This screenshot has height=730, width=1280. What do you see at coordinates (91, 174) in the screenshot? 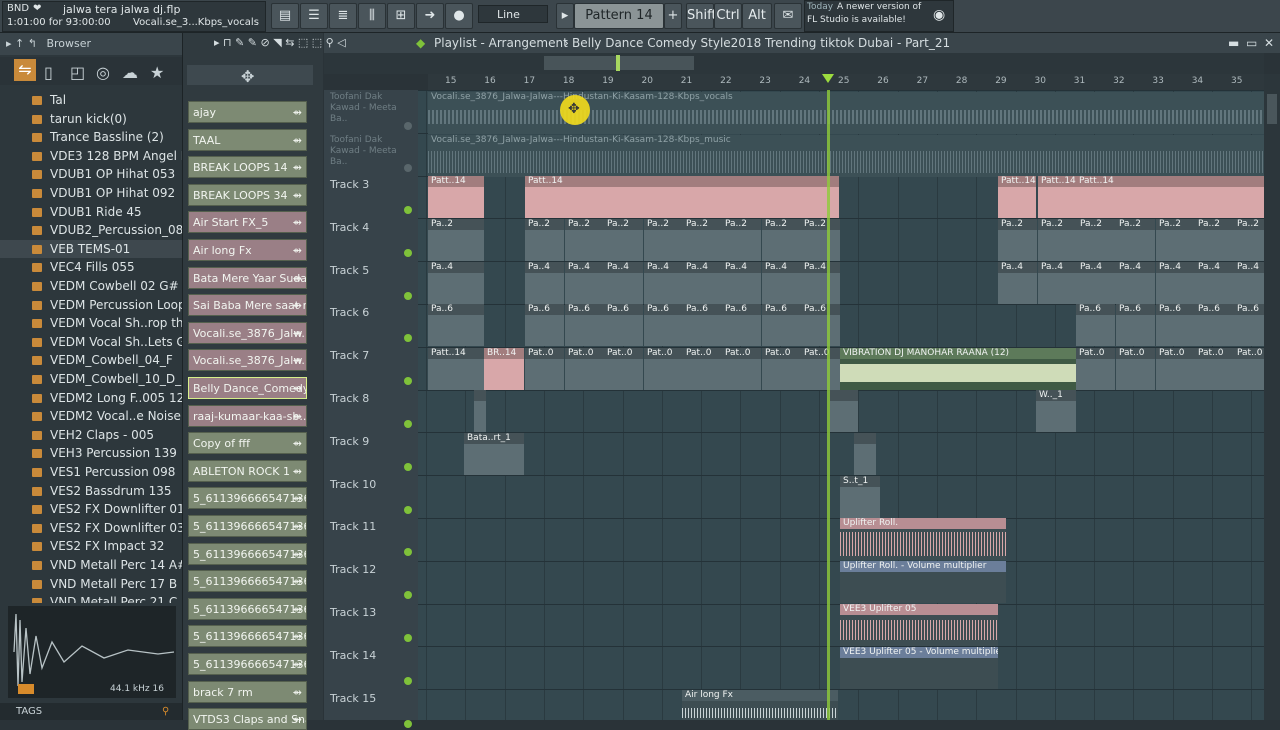
I see `browser-item: VDUB1 OP Hihat 053` at bounding box center [91, 174].